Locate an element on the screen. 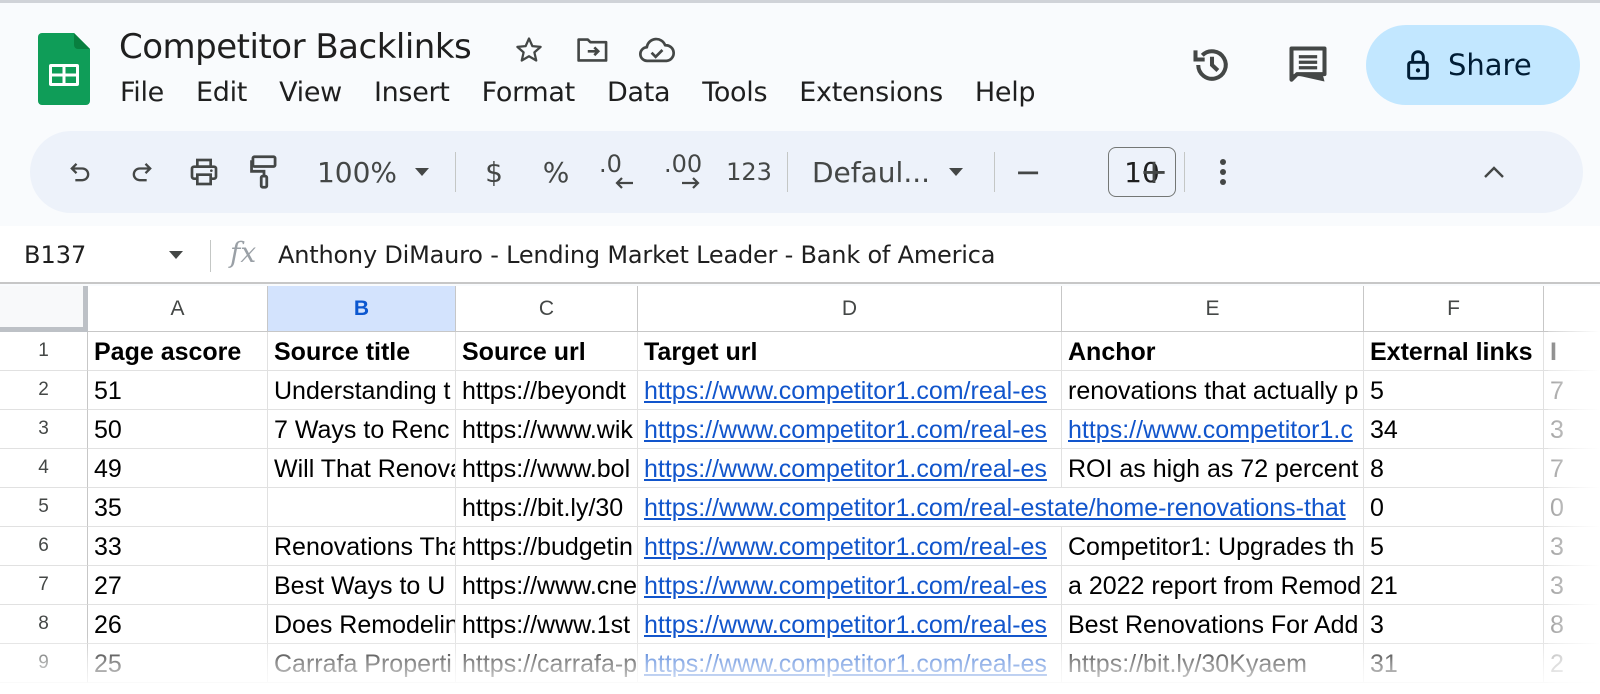  menu-data: Data is located at coordinates (638, 92).